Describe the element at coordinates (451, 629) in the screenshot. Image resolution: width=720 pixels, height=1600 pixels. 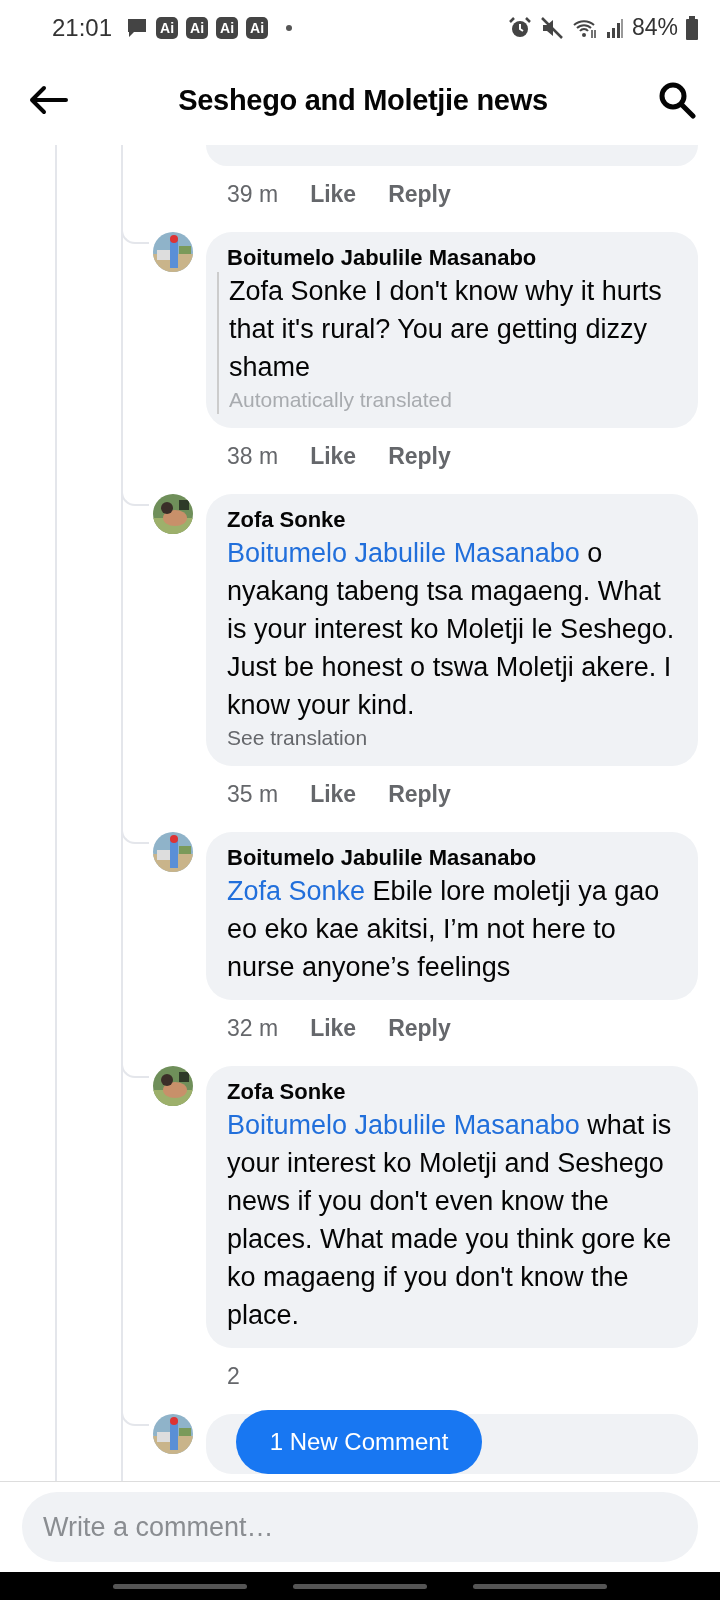
I see `comment-text: Boitumelo Jabulile Masanabo o nyakang tabeng tsa magaeng. What is your interest ko Moletji le Seshego. Just be honest o tswa Moletji akere. I know your kind.` at that location.